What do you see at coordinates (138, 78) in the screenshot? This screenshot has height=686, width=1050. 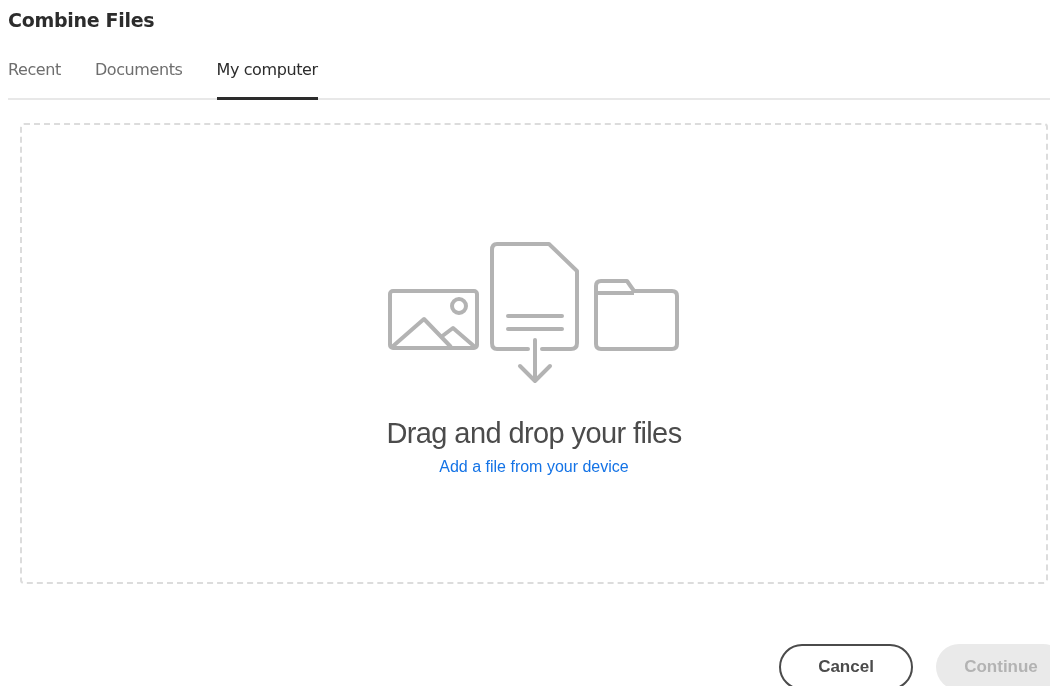 I see `tab: Documents` at bounding box center [138, 78].